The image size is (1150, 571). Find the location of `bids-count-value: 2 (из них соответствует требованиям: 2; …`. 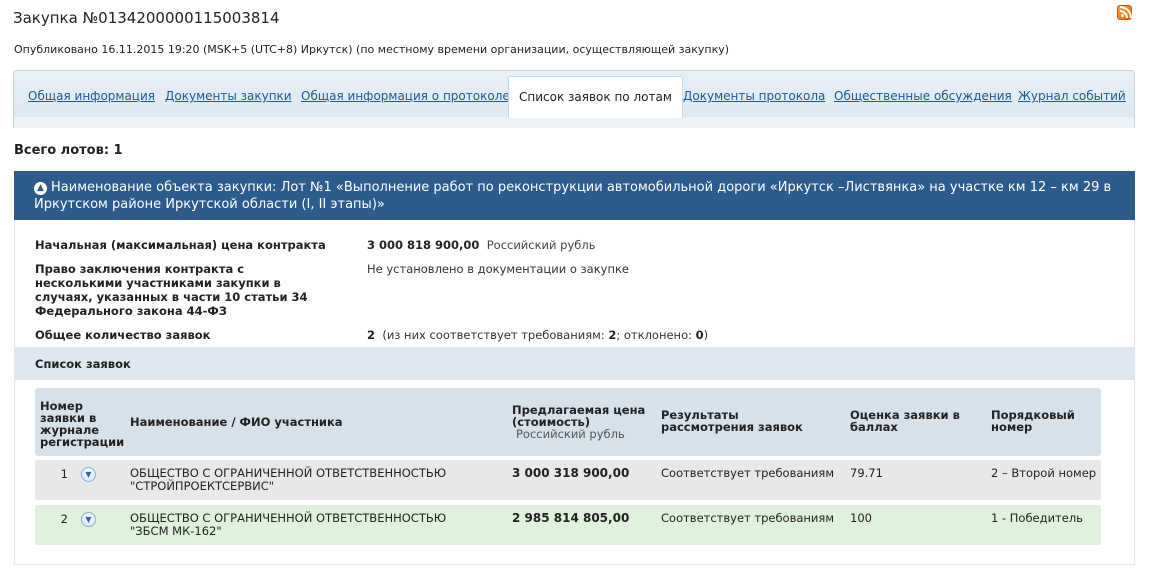

bids-count-value: 2 (из них соответствует требованиям: 2; … is located at coordinates (538, 335).